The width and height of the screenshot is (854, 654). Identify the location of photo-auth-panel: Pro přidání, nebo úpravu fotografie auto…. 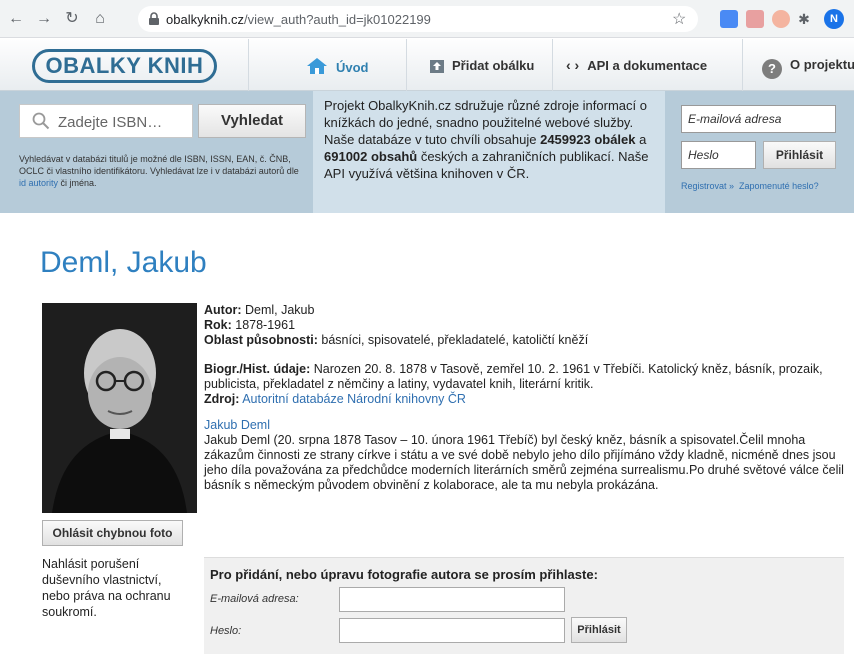
(524, 605).